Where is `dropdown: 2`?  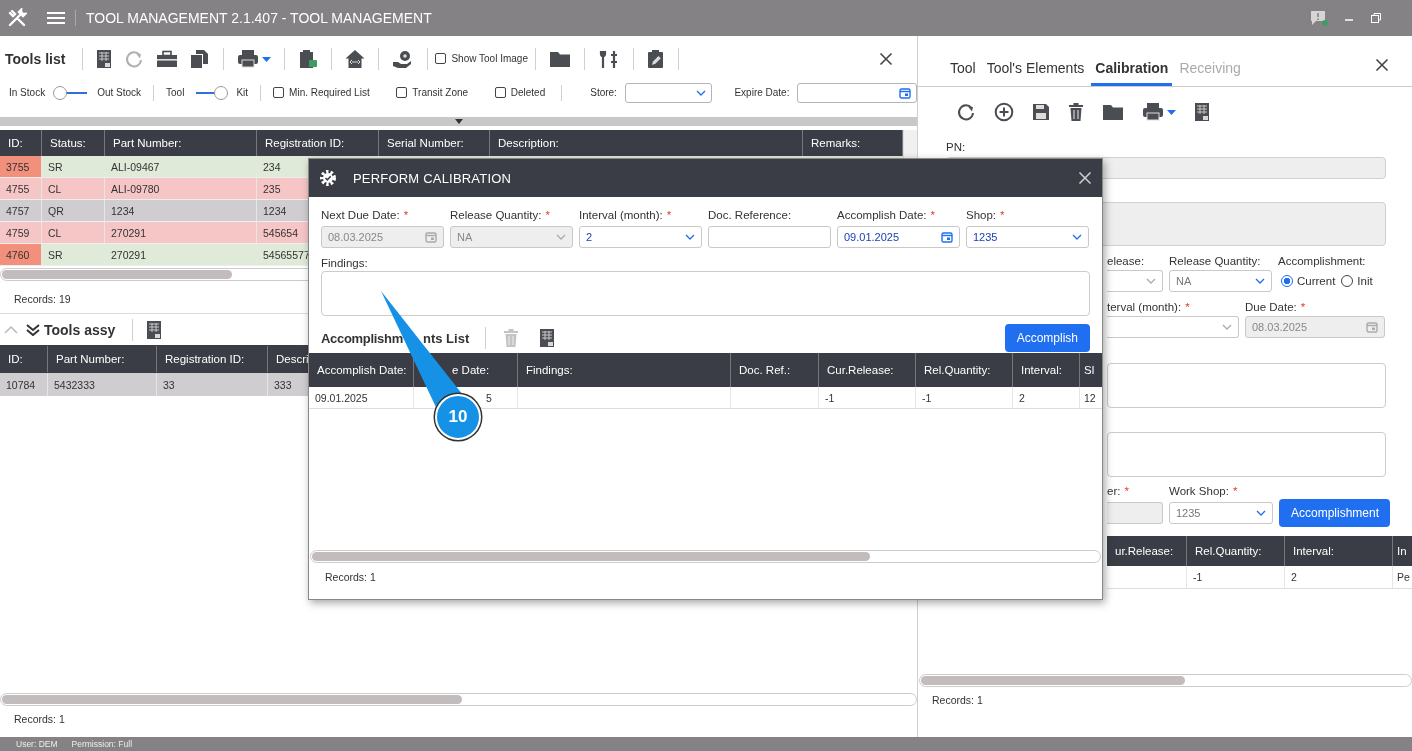 dropdown: 2 is located at coordinates (640, 237).